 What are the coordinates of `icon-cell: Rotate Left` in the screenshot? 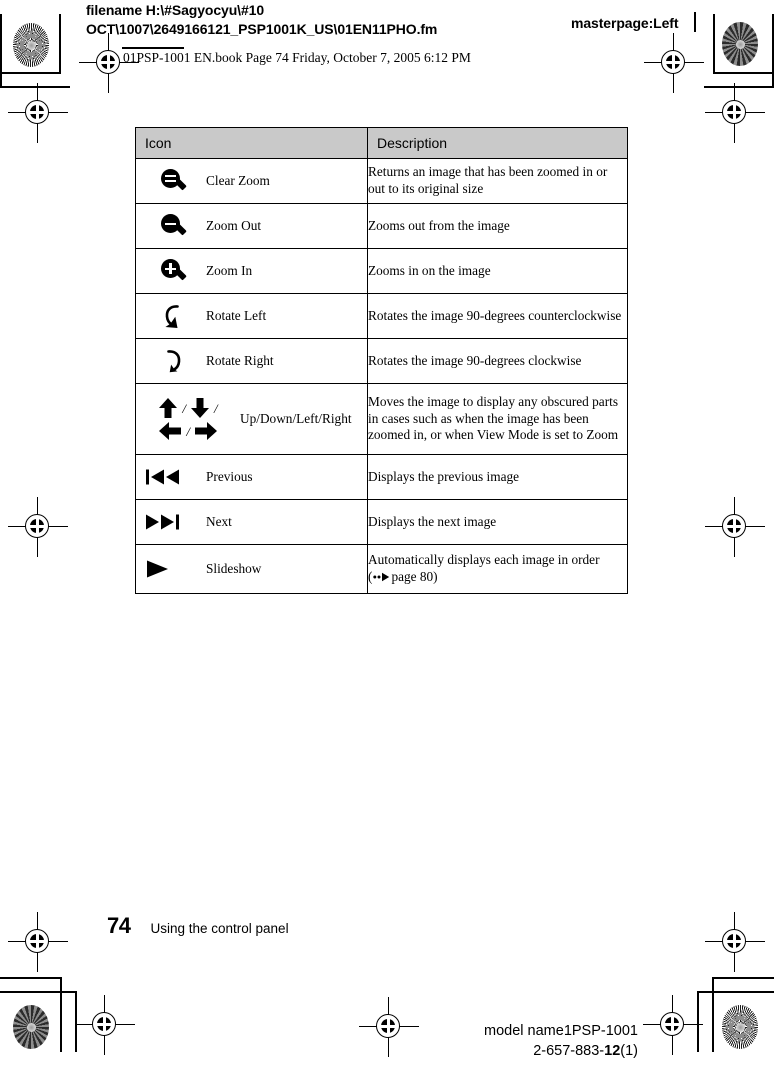 It's located at (251, 316).